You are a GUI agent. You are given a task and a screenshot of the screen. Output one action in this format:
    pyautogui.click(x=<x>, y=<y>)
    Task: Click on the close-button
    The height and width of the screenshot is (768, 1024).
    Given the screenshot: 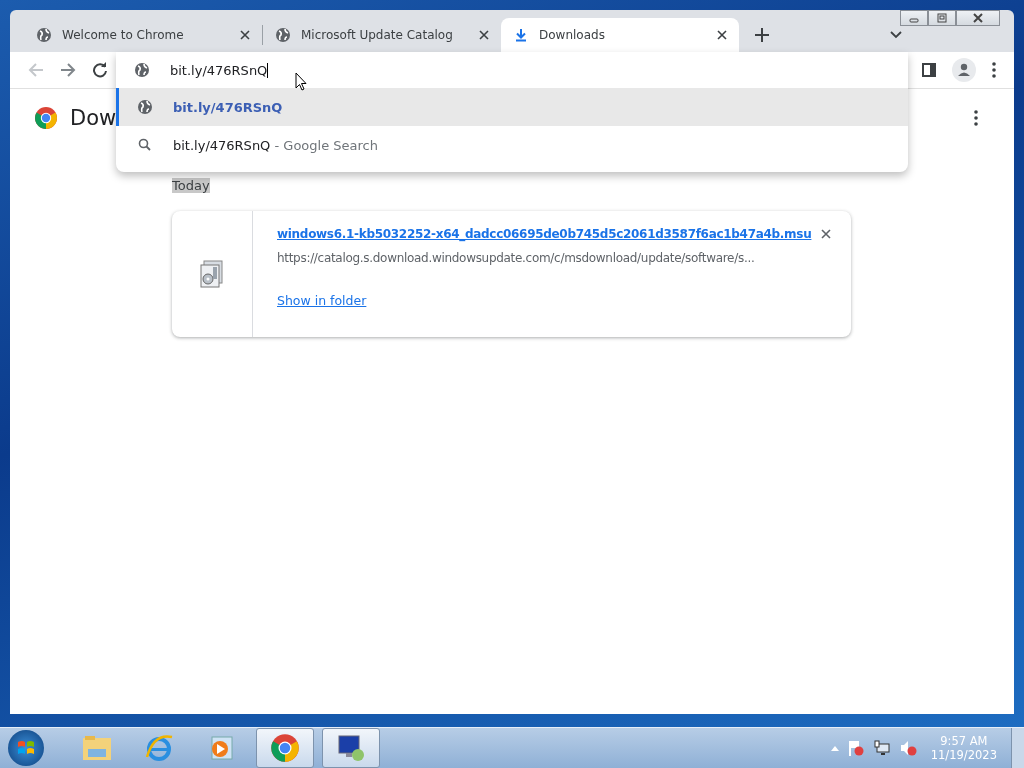 What is the action you would take?
    pyautogui.click(x=978, y=18)
    